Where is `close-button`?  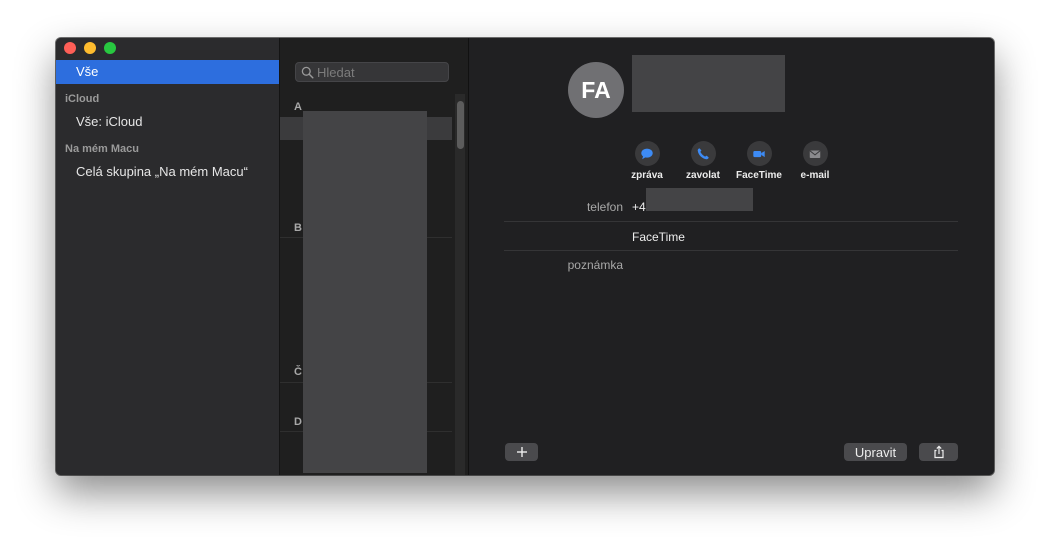 close-button is located at coordinates (70, 48).